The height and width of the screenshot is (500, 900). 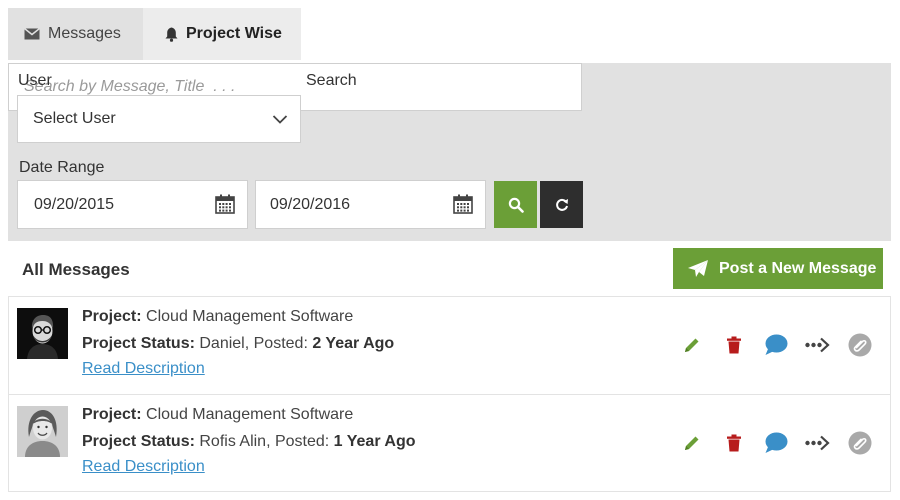 What do you see at coordinates (374, 441) in the screenshot?
I see `posted-time: 1 Year Ago` at bounding box center [374, 441].